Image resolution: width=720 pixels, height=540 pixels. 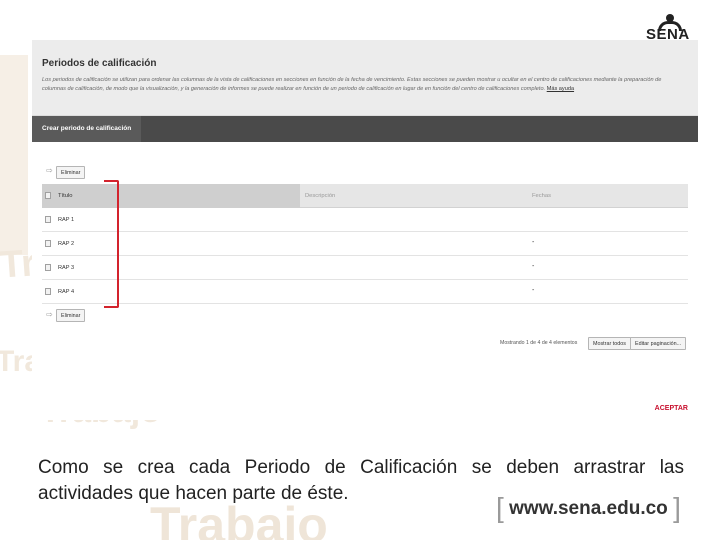 What do you see at coordinates (365, 220) in the screenshot?
I see `table-row: RAP 1` at bounding box center [365, 220].